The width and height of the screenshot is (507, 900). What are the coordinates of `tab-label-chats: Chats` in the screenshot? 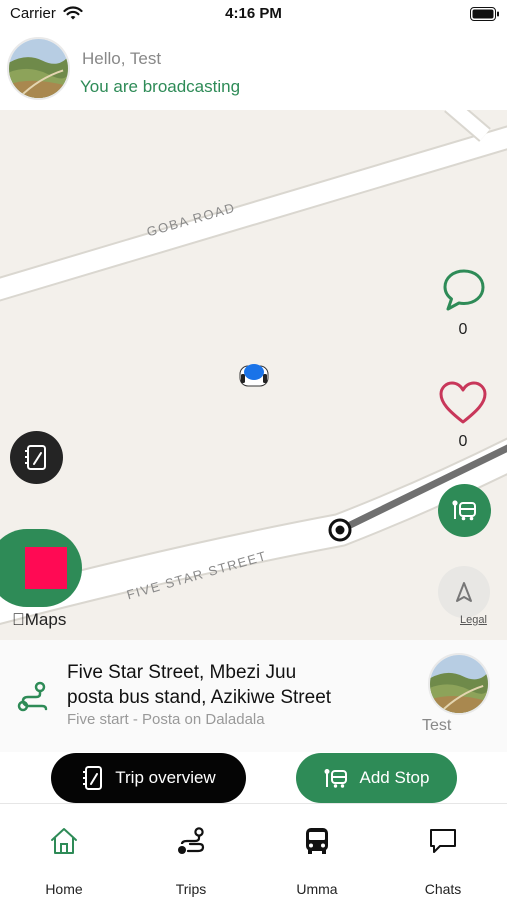 It's located at (443, 889).